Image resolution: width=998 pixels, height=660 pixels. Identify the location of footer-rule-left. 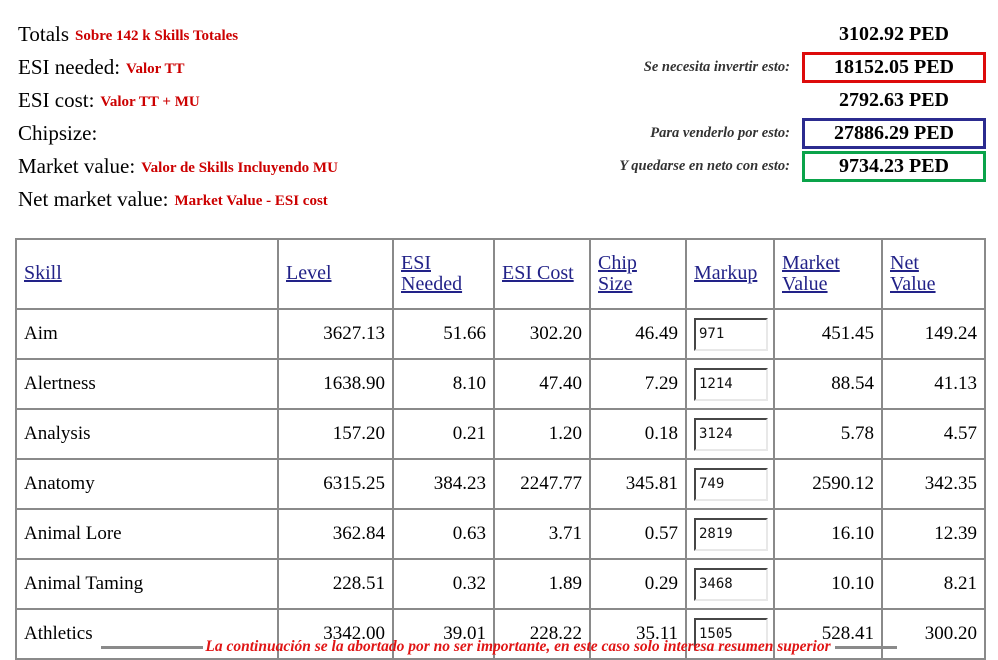
(152, 647).